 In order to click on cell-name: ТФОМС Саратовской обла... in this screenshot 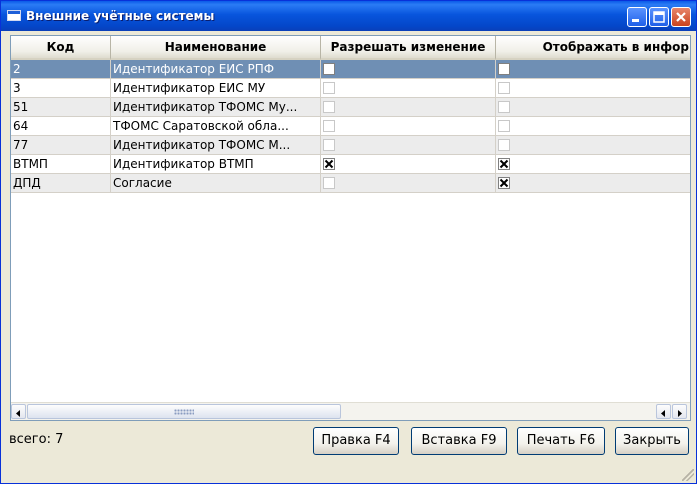, I will do `click(216, 126)`.